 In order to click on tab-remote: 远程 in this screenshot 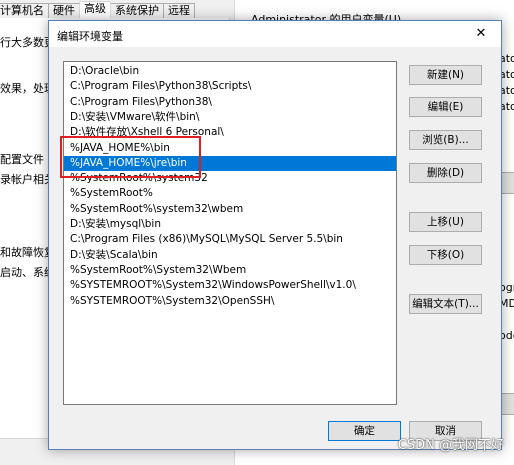, I will do `click(179, 10)`.